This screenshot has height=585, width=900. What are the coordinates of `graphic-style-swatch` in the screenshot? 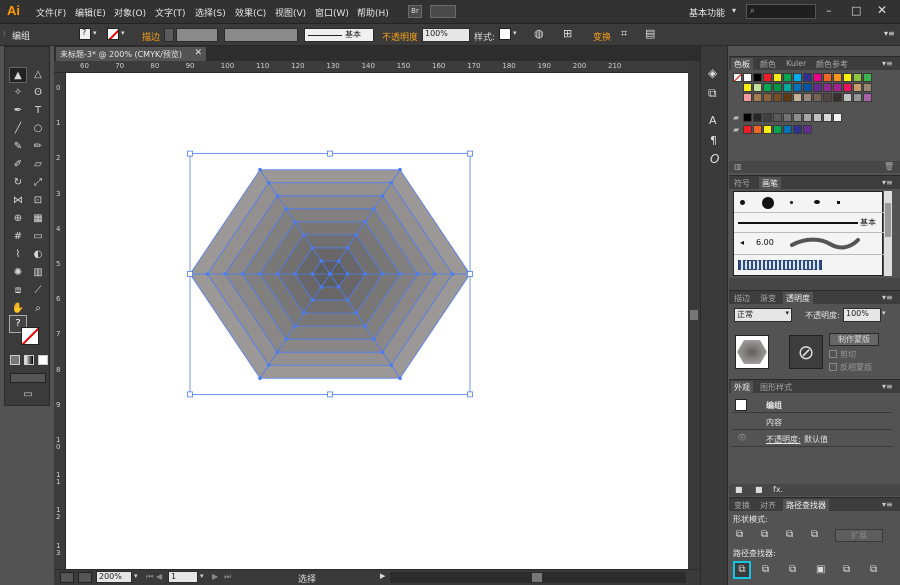 It's located at (505, 34).